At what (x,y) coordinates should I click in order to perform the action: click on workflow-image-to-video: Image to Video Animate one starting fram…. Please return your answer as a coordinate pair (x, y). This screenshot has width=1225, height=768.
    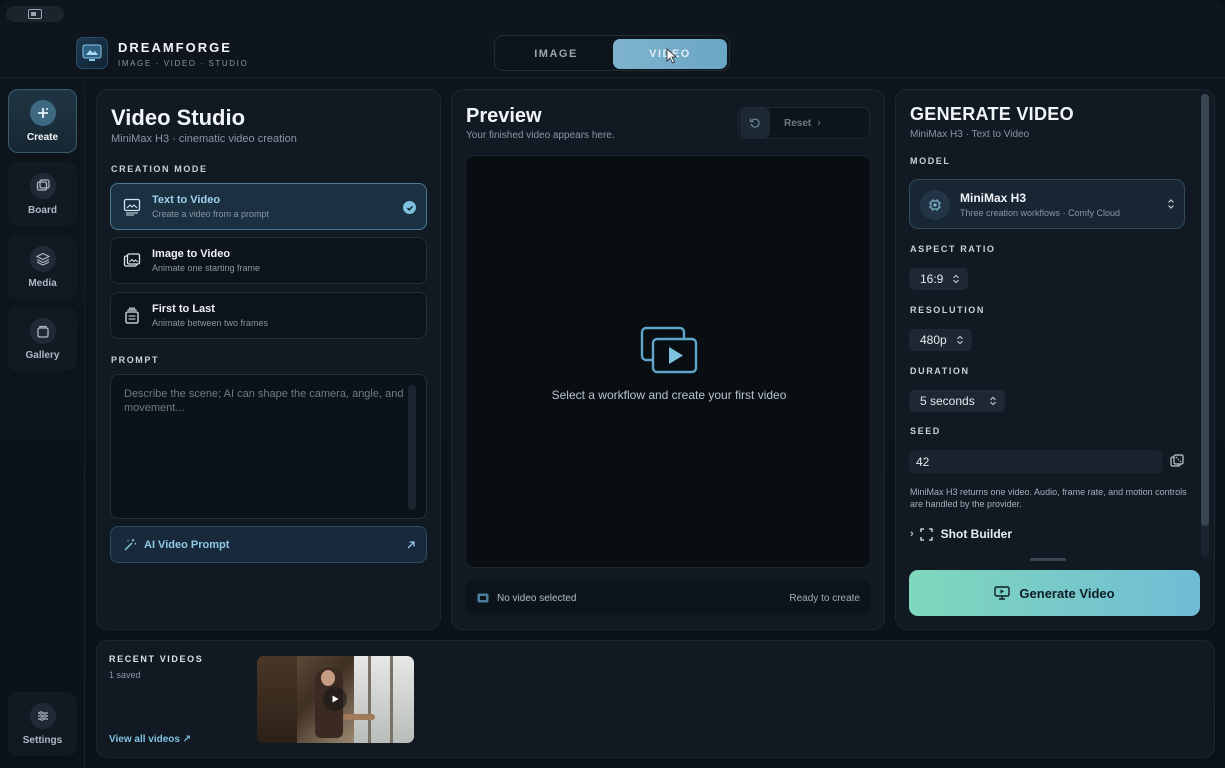
    Looking at the image, I should click on (268, 260).